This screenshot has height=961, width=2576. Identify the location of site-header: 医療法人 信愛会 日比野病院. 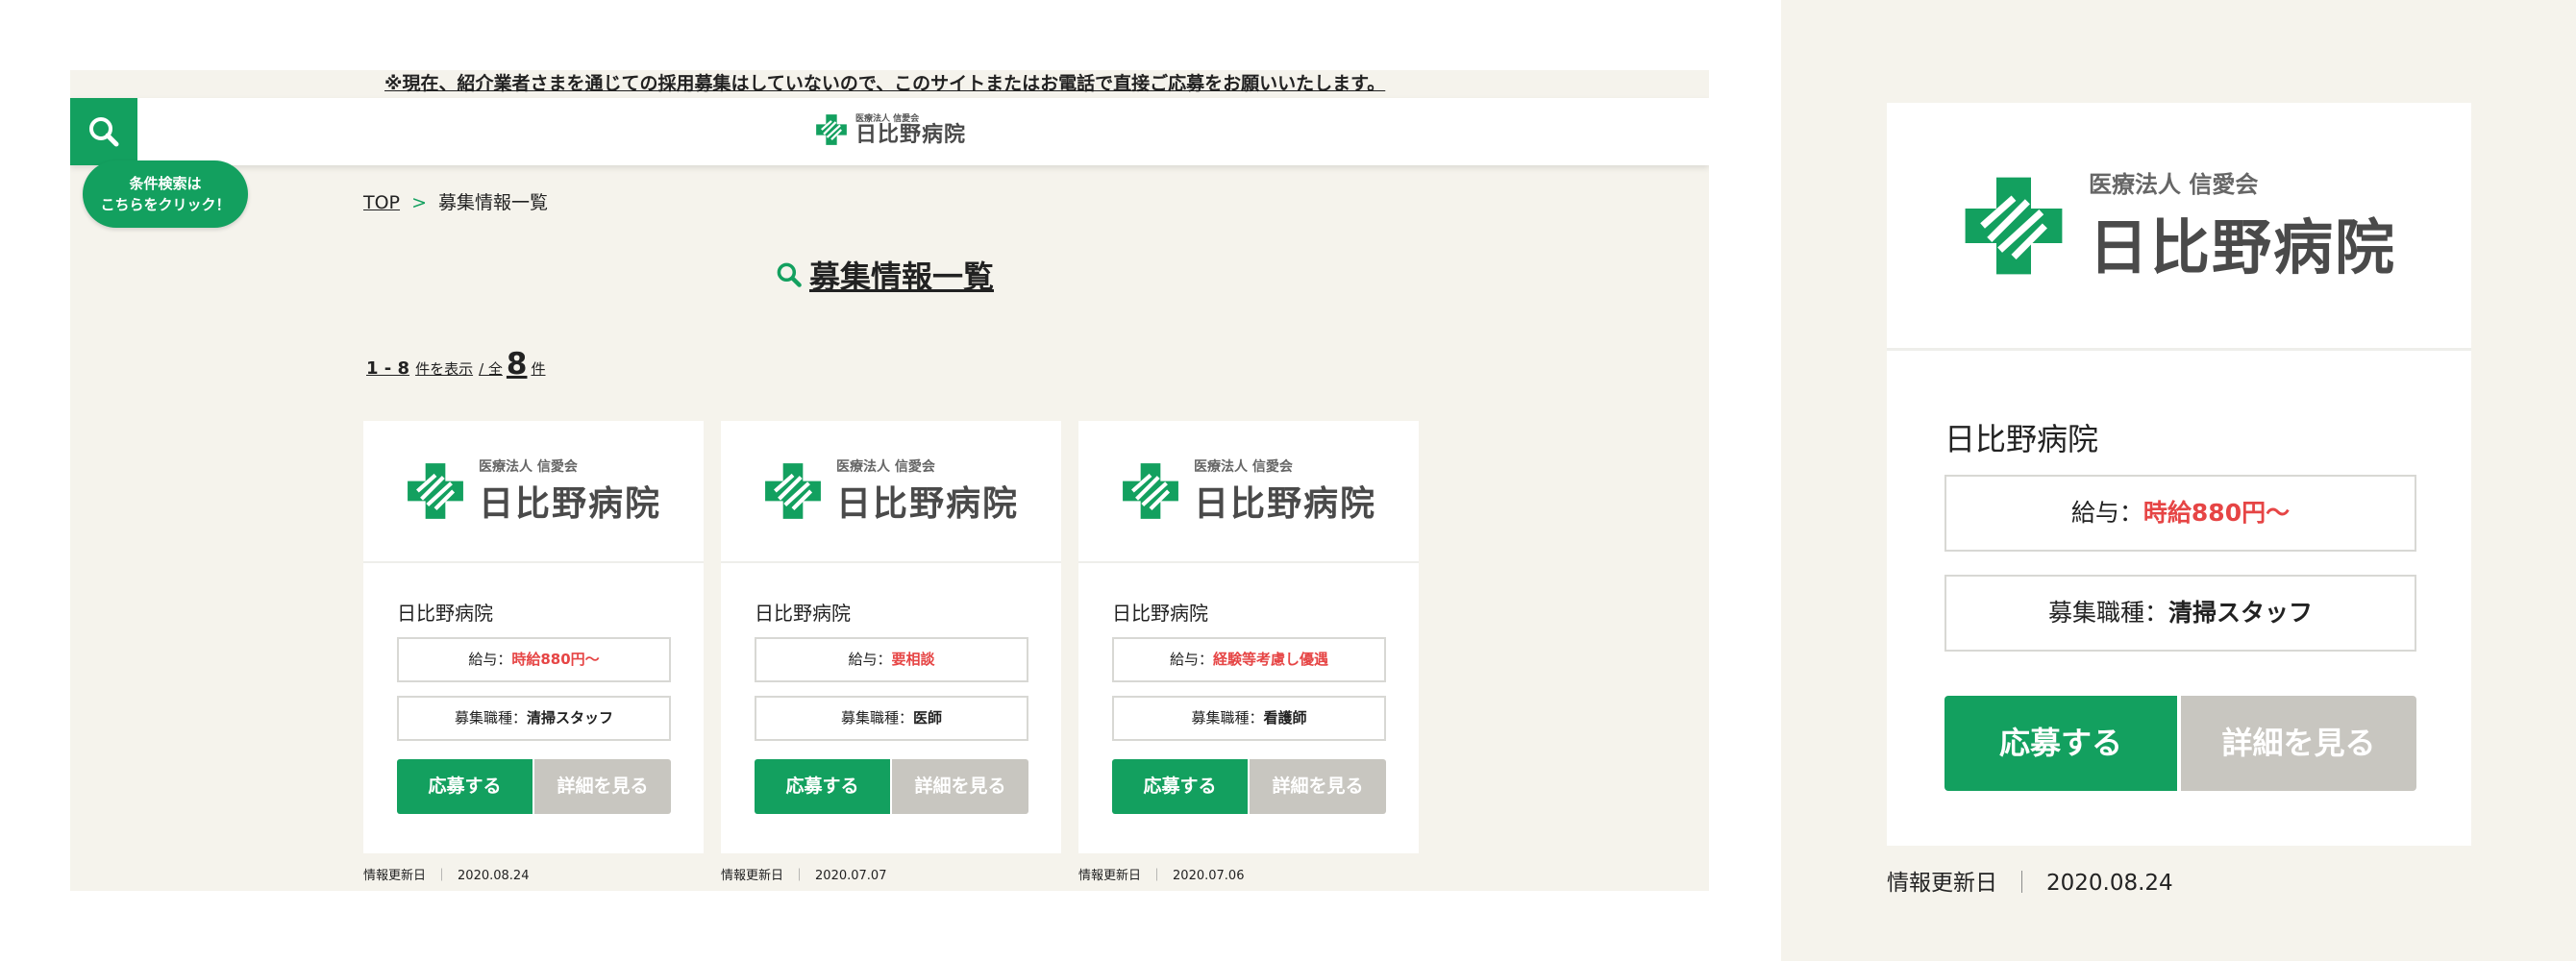
(890, 131).